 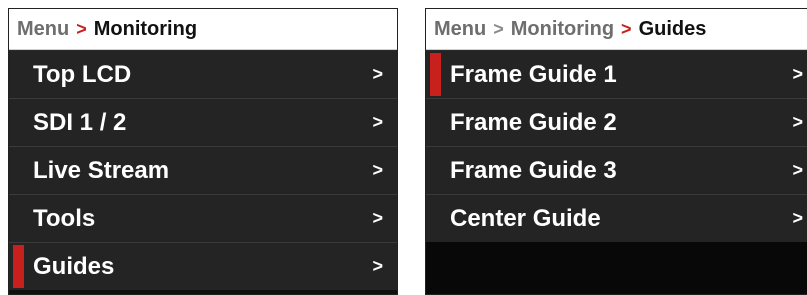 I want to click on menu-item-frame-guide-3: Frame Guide 3 >, so click(x=616, y=170).